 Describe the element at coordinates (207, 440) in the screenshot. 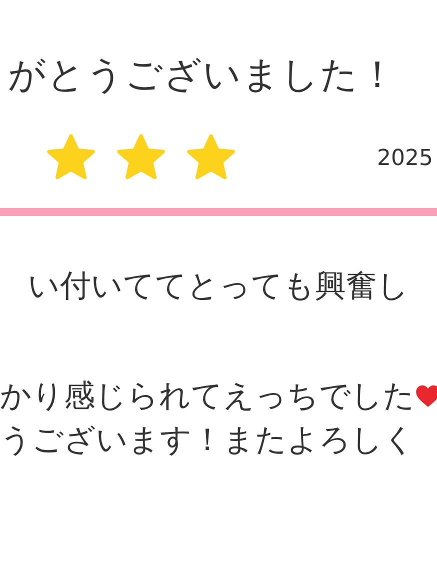

I see `review-text: うございます！またよろしく` at that location.